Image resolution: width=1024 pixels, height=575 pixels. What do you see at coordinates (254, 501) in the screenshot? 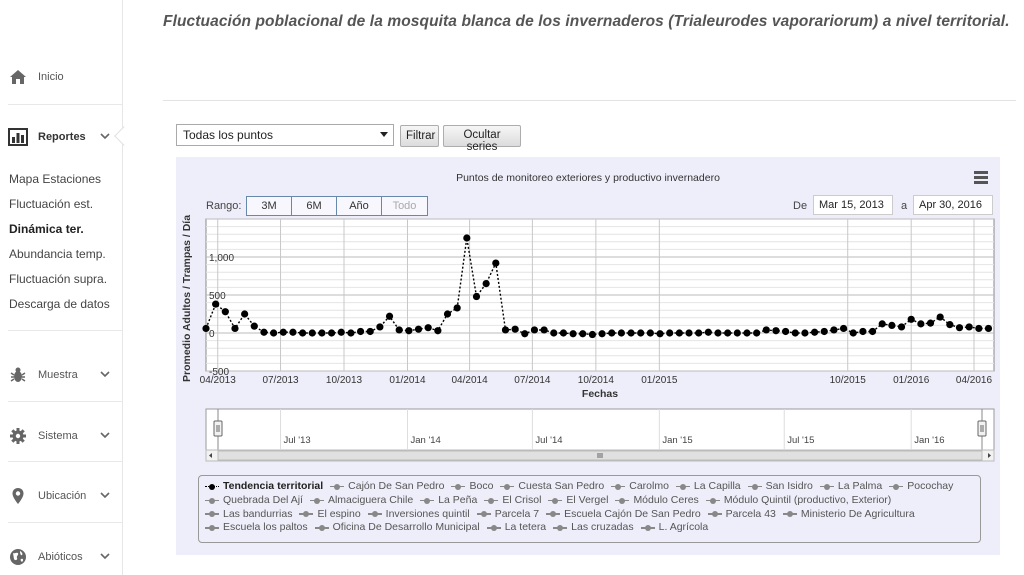
I see `legend-item: Quebrada Del Ají` at bounding box center [254, 501].